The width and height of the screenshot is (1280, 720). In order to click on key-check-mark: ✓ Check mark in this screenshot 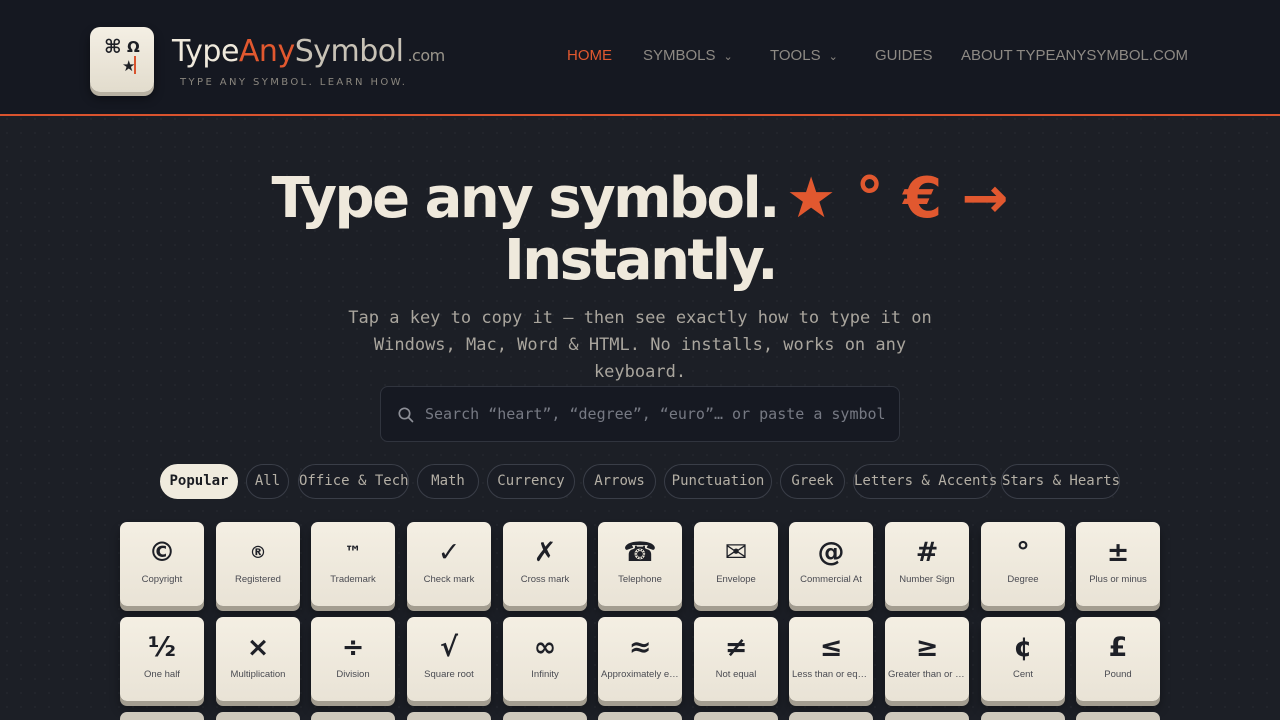, I will do `click(449, 564)`.